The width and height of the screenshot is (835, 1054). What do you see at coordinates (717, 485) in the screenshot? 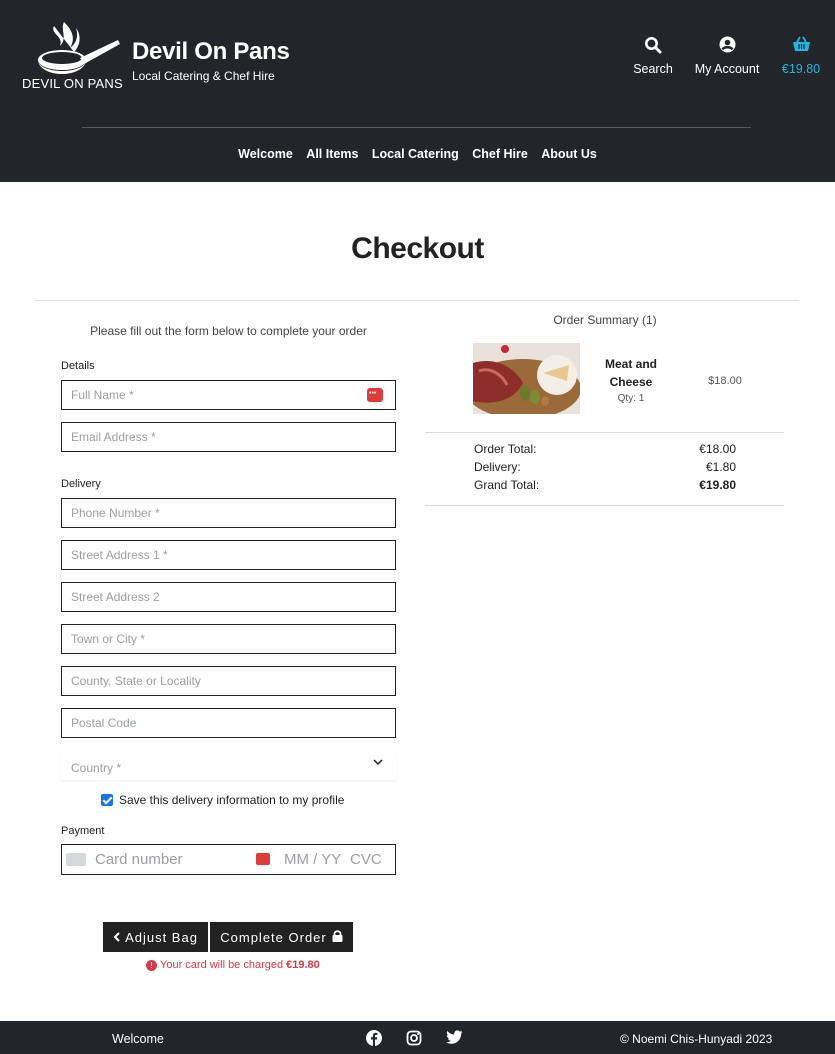
I see `grand-total-value: €19.80` at bounding box center [717, 485].